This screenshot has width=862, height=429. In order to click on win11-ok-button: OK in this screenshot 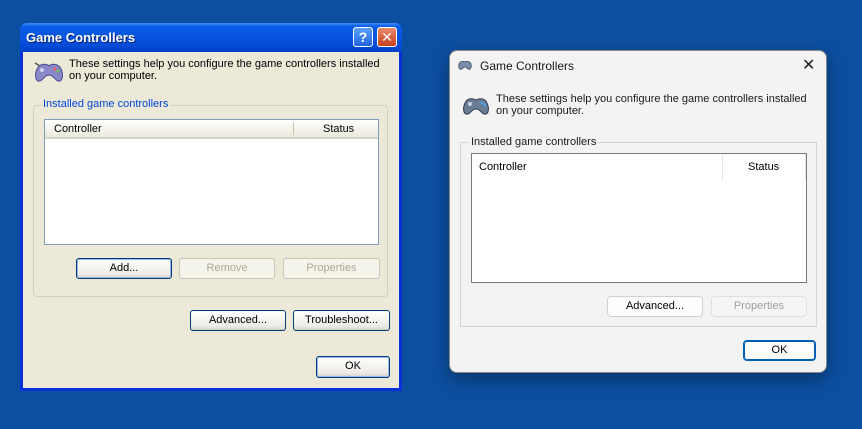, I will do `click(779, 350)`.